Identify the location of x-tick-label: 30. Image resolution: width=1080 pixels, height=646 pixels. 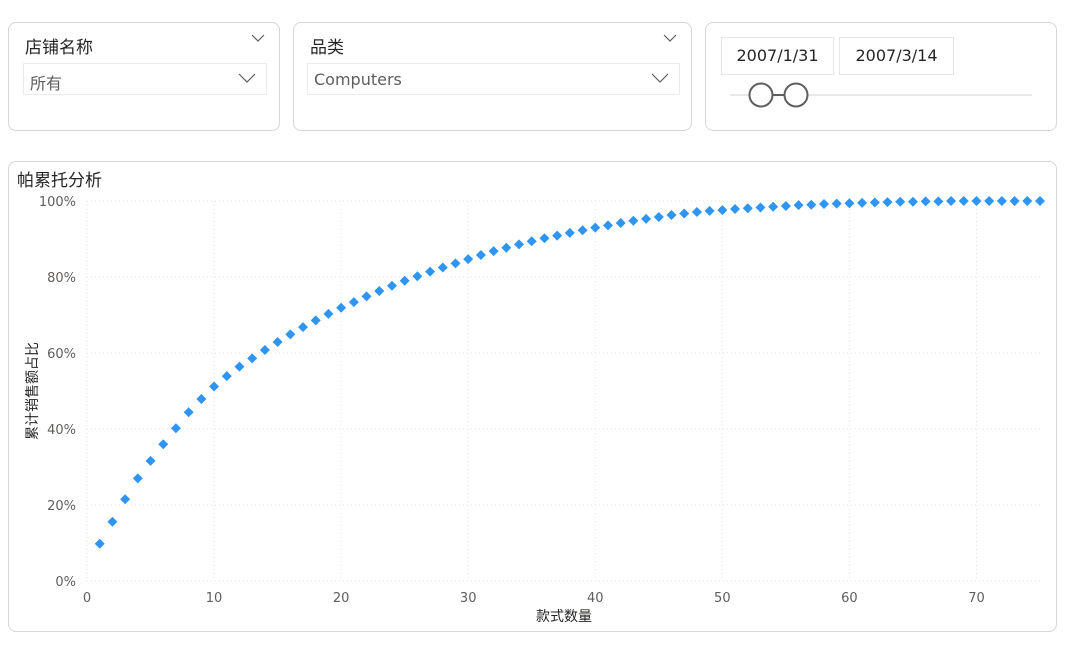
(468, 598).